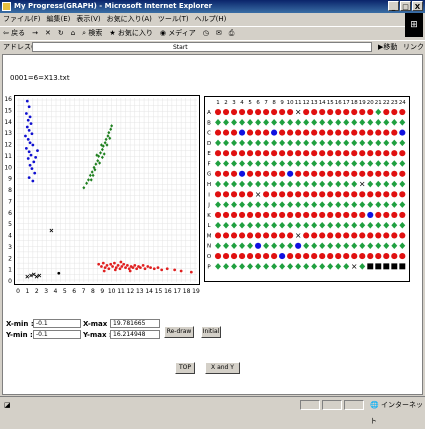 Image resolution: width=425 pixels, height=429 pixels. Describe the element at coordinates (61, 33) in the screenshot. I see `refresh-icon: ↻` at that location.